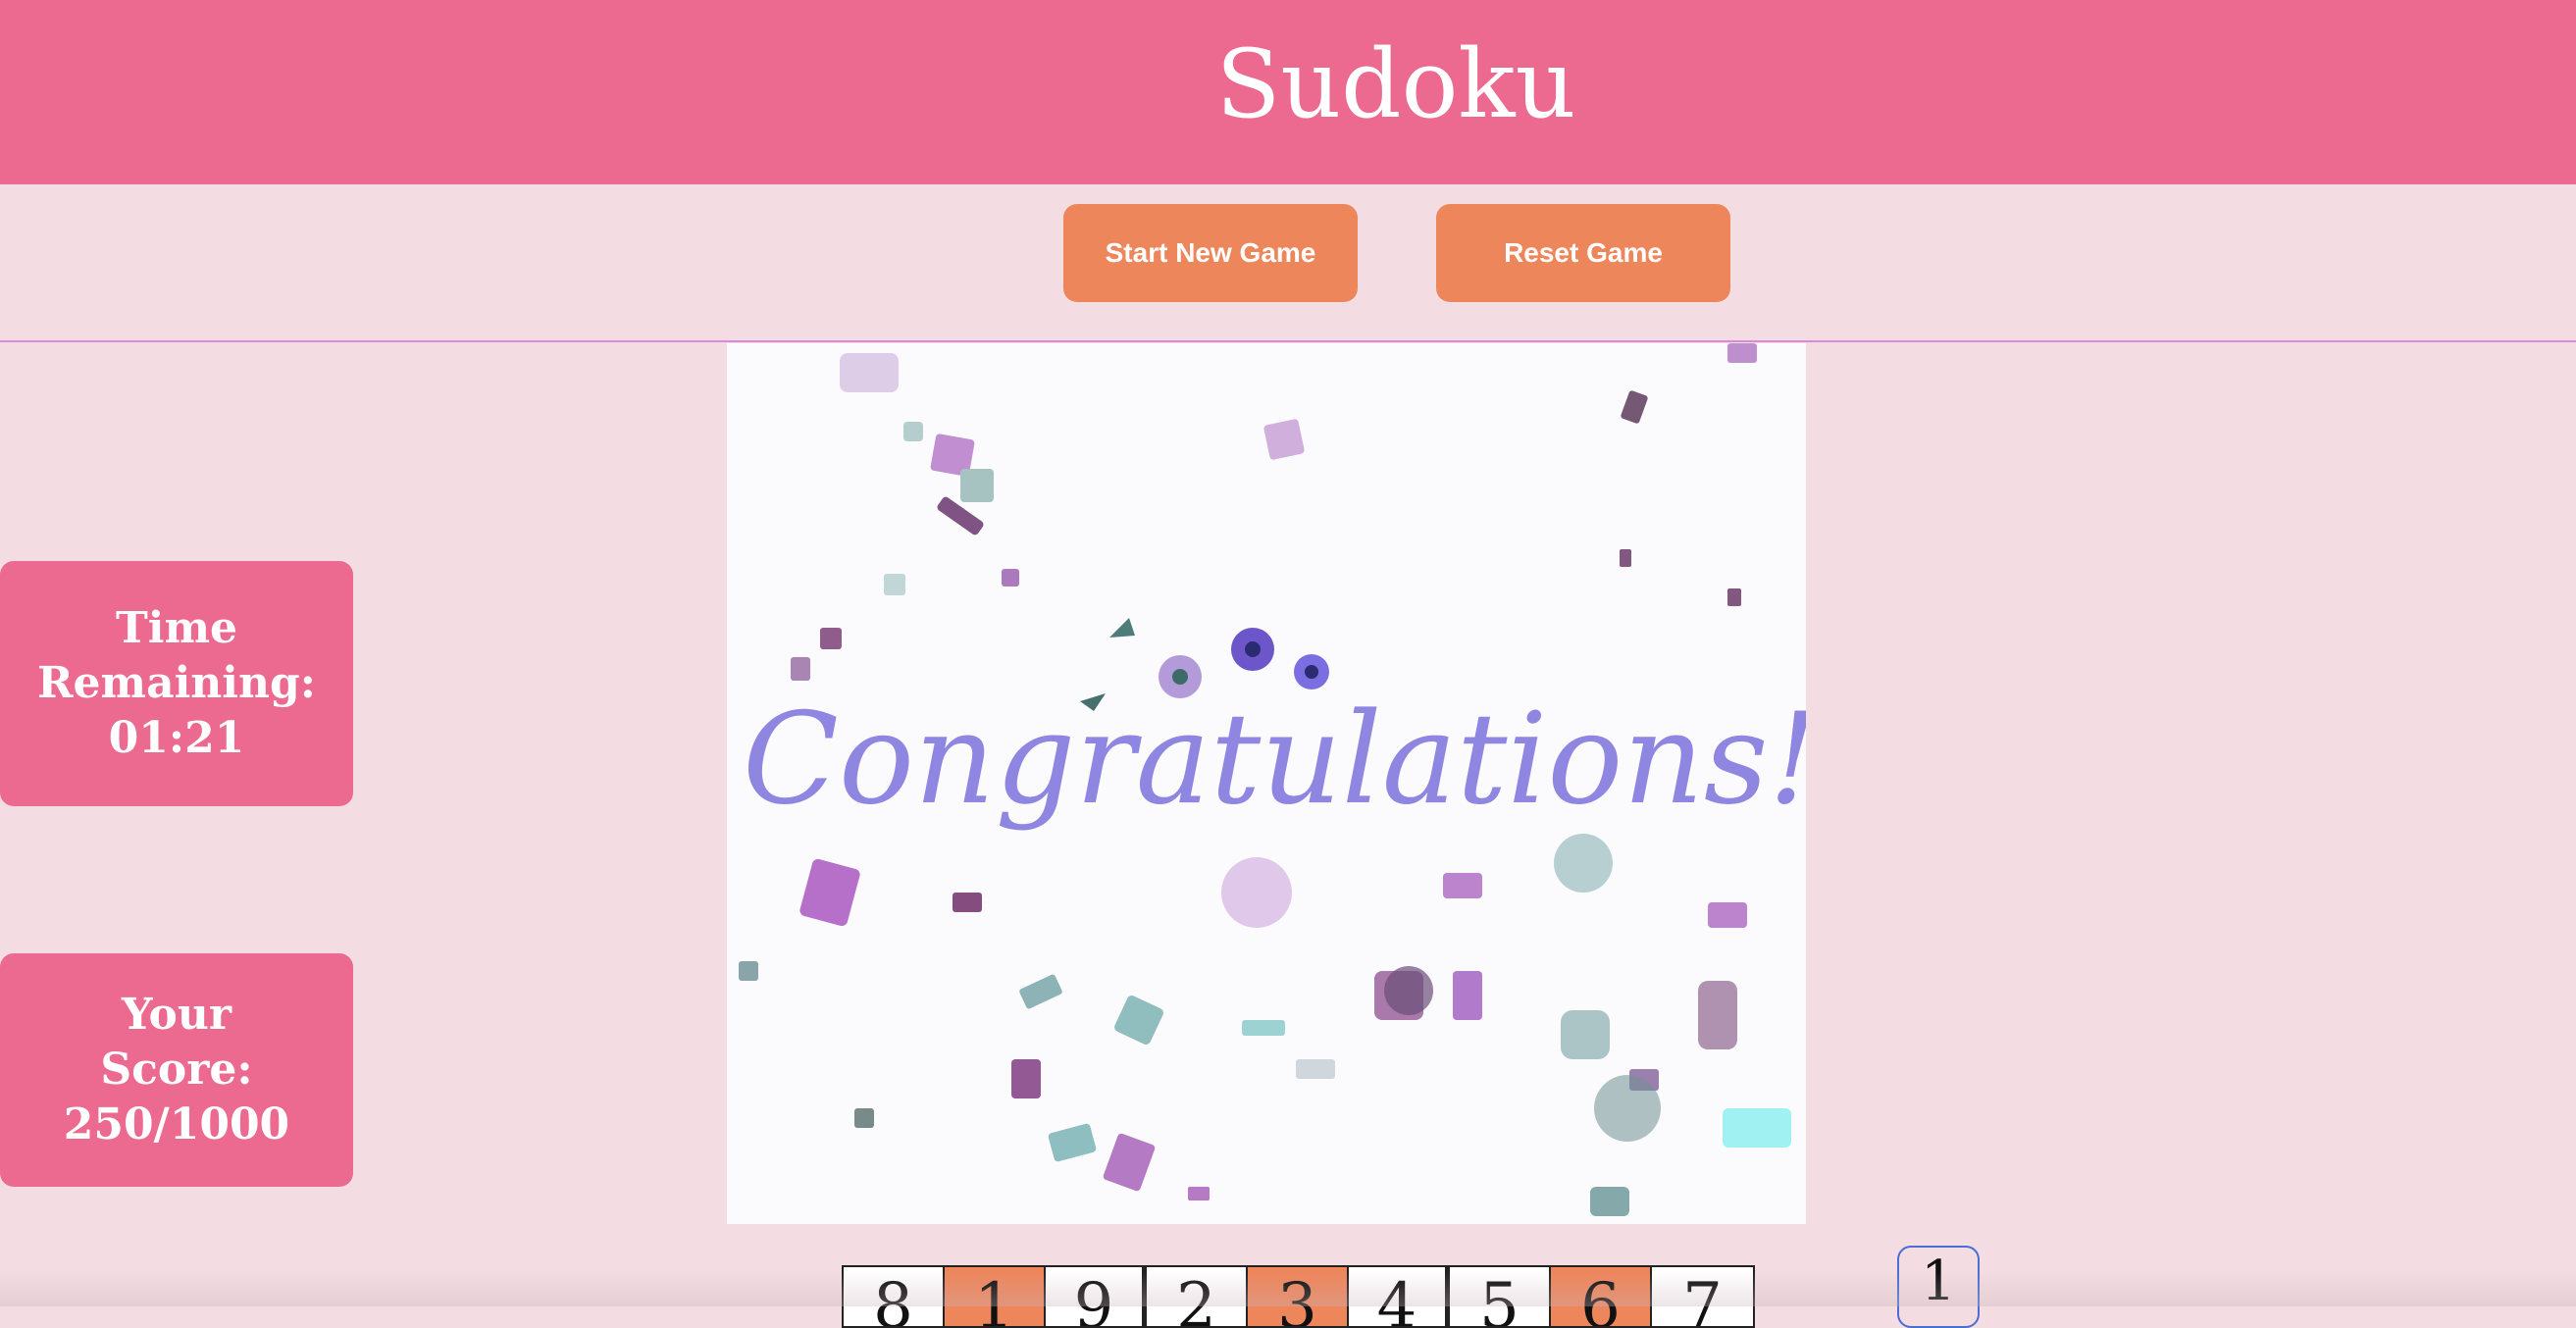 The image size is (2576, 1328). Describe the element at coordinates (176, 628) in the screenshot. I see `time-label-line1: Time` at that location.